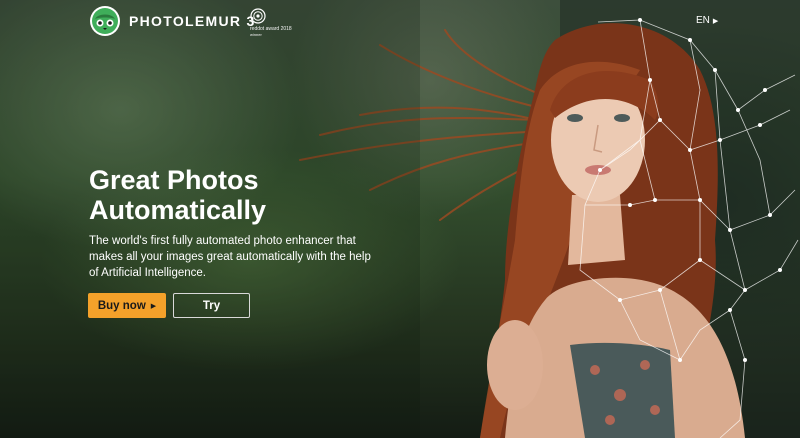 This screenshot has width=800, height=438. What do you see at coordinates (105, 21) in the screenshot?
I see `photolemur-logo-icon` at bounding box center [105, 21].